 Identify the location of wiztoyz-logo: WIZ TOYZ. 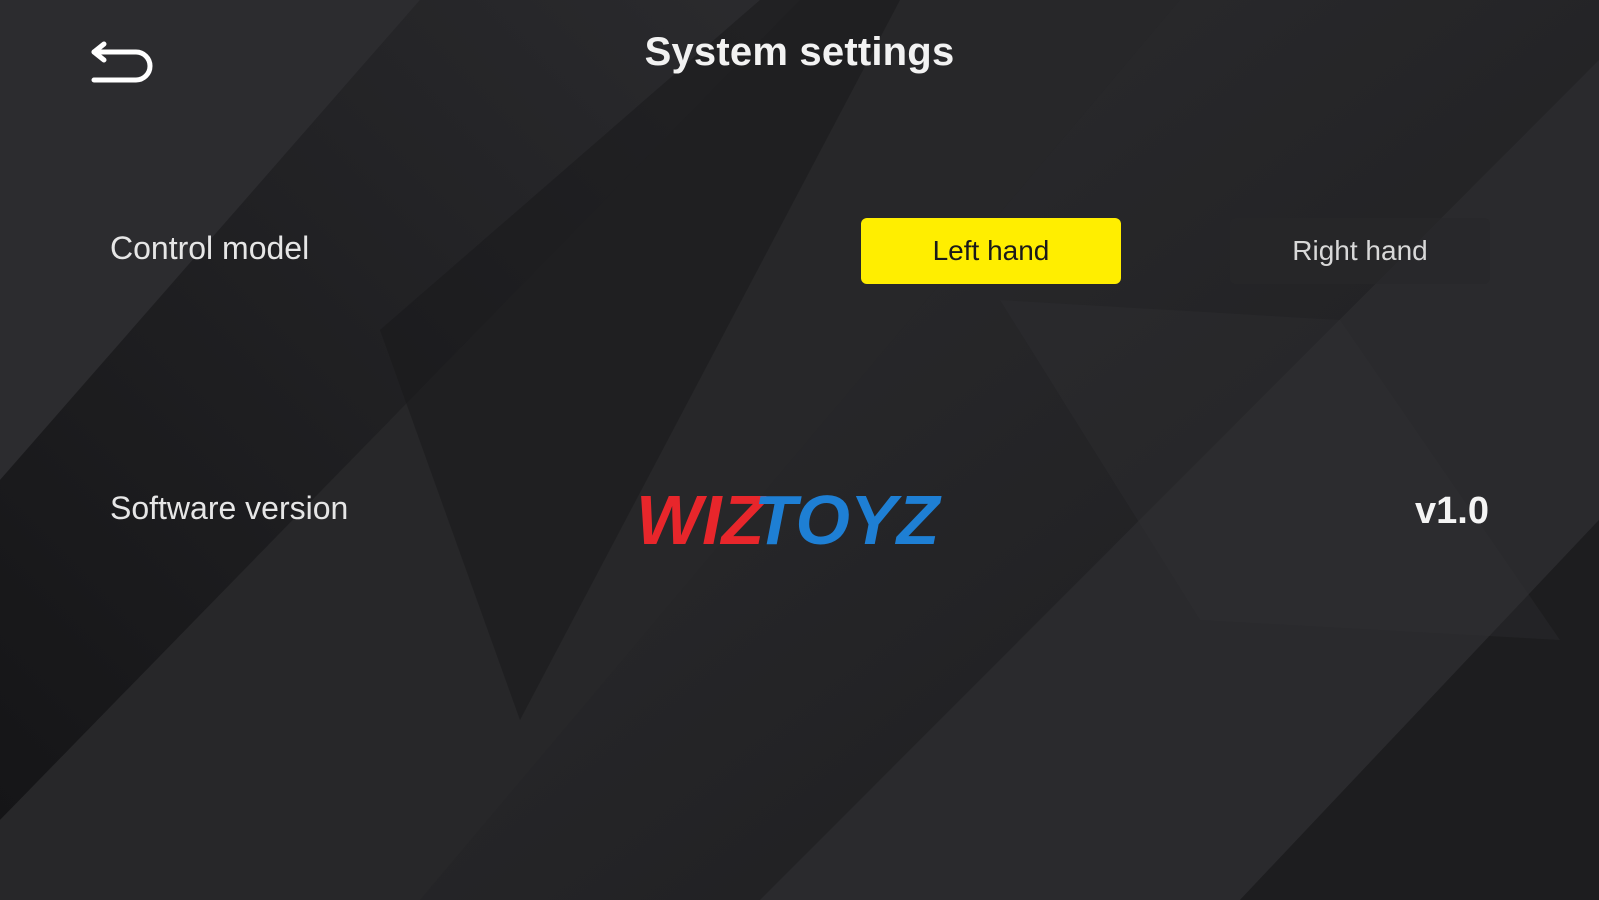
(789, 520).